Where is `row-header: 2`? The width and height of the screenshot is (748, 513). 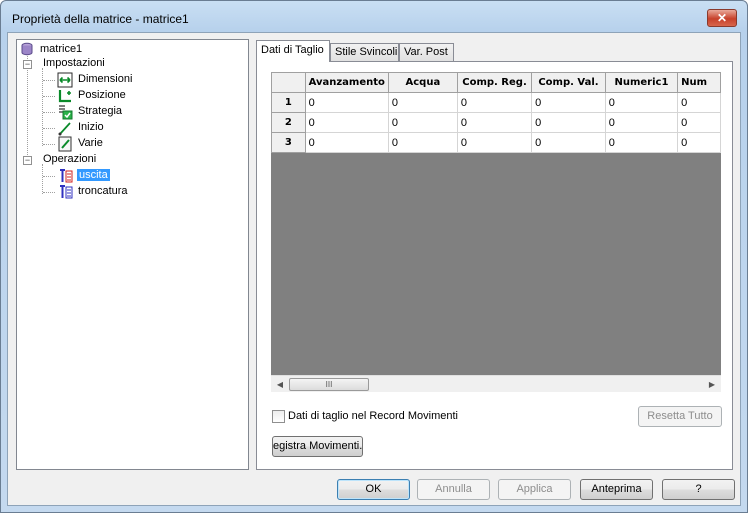 row-header: 2 is located at coordinates (288, 122).